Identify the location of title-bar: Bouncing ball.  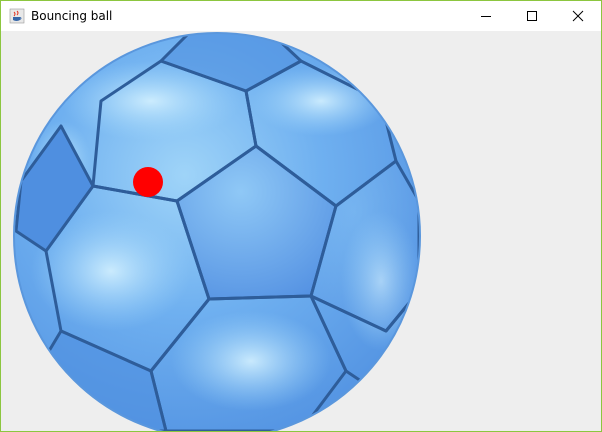
(301, 16).